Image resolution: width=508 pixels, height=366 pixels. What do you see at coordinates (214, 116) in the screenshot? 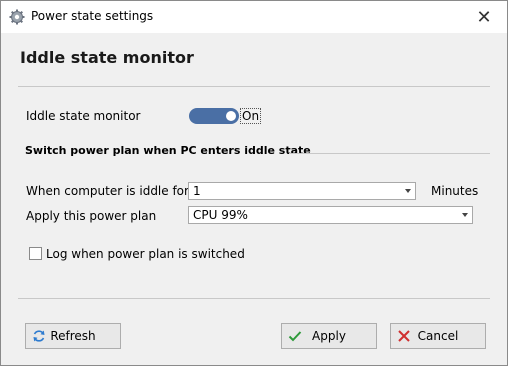
I see `monitor-toggle` at bounding box center [214, 116].